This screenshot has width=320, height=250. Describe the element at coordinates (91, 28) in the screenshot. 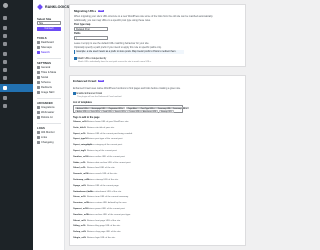

I see `post-type-select: Related Post` at that location.